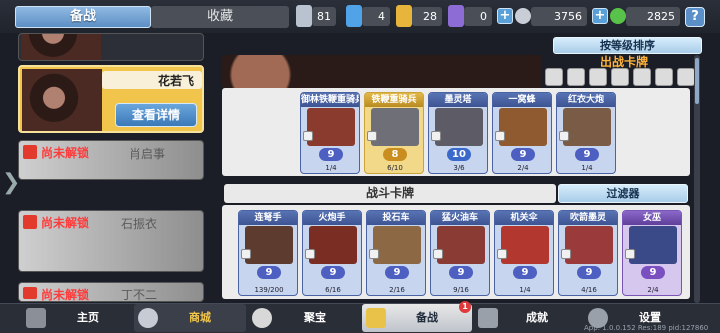 Image resolution: width=720 pixels, height=333 pixels. Describe the element at coordinates (598, 77) in the screenshot. I see `filter-wall-icon` at that location.